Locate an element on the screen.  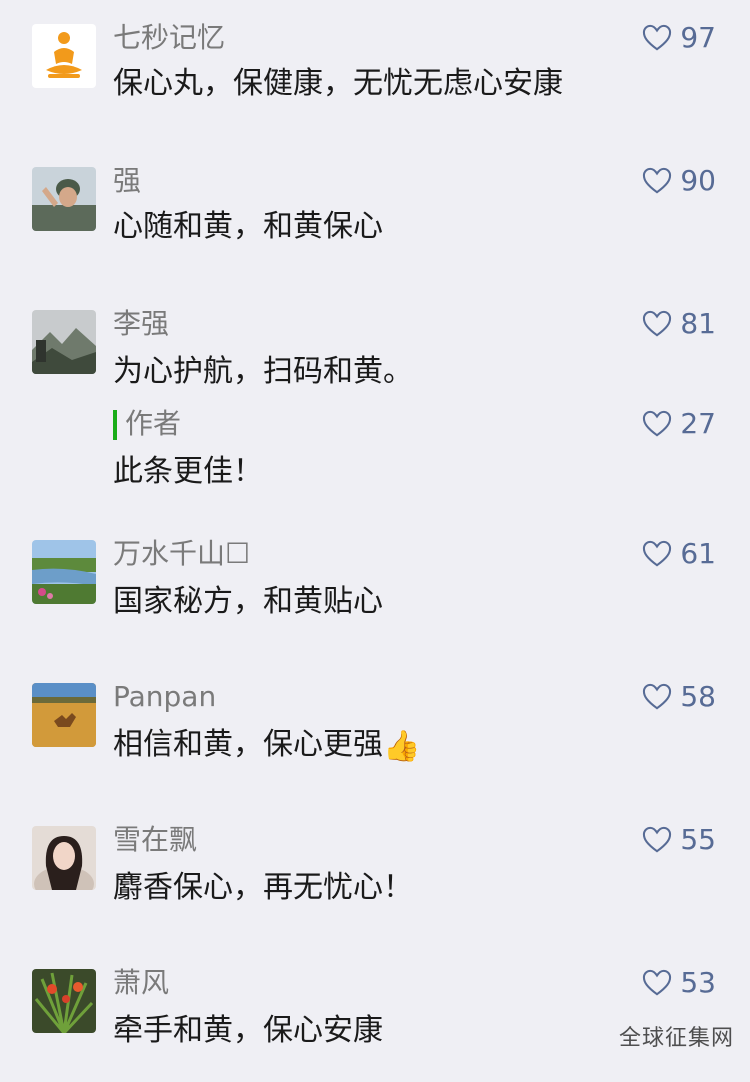
nickname: 强 is located at coordinates (127, 181).